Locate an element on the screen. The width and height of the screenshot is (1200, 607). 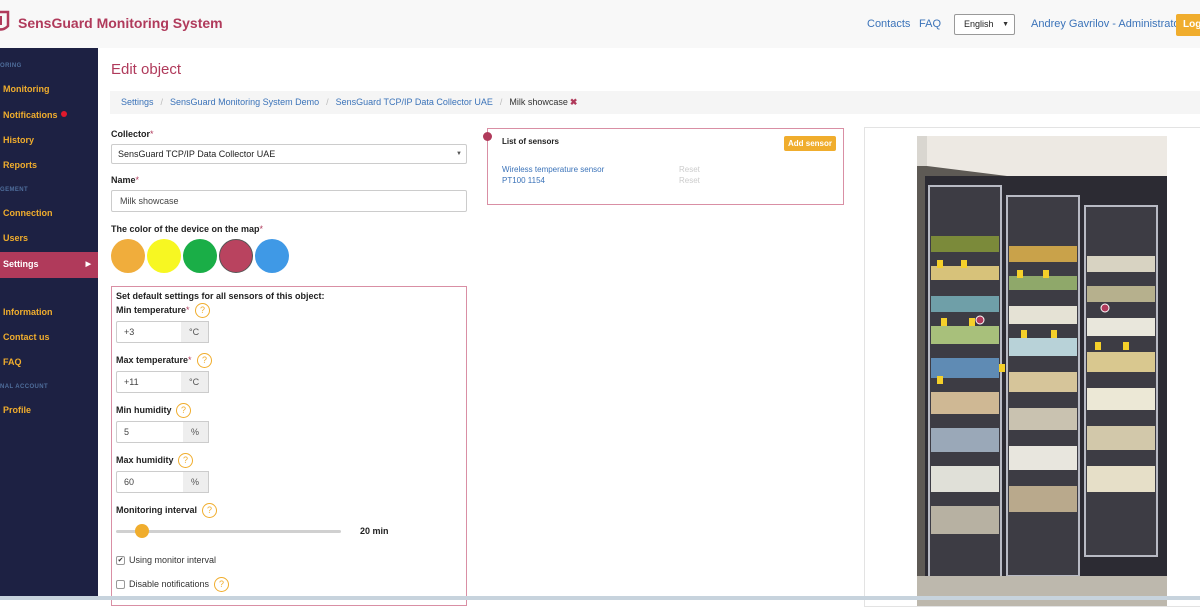
sidebar-item-users: Users is located at coordinates (49, 239).